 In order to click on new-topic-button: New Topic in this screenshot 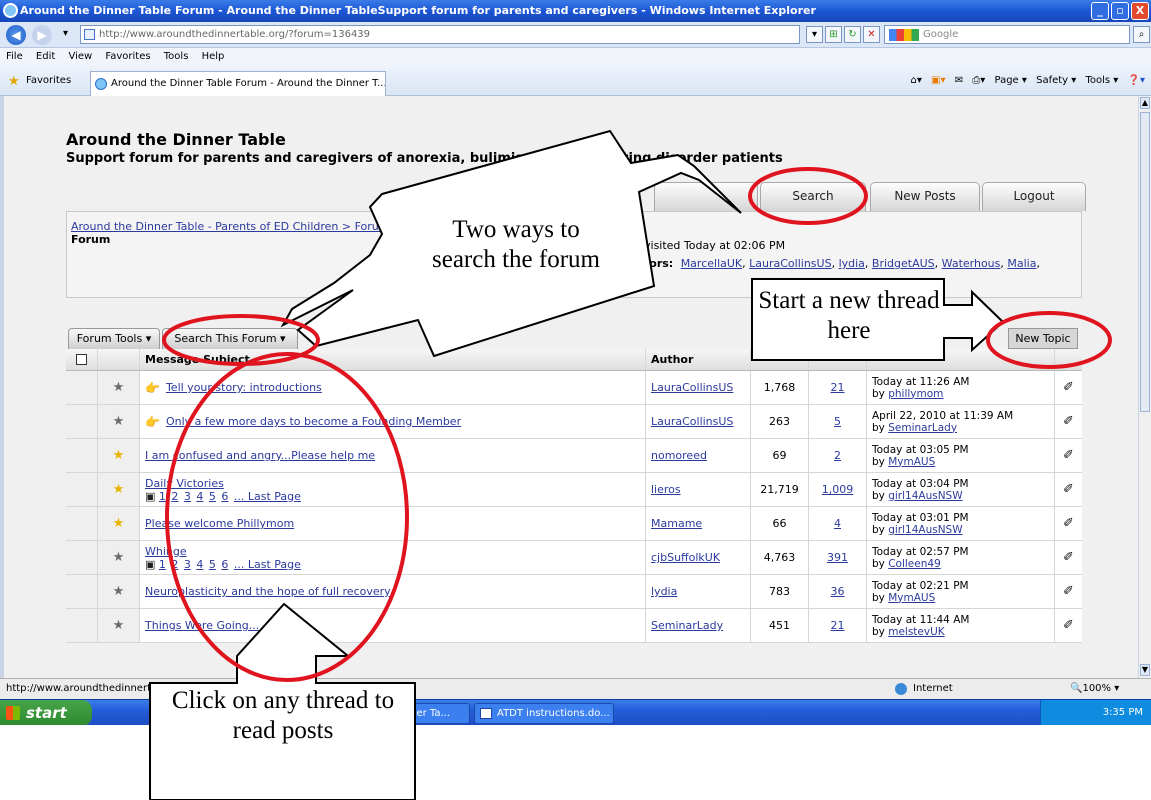, I will do `click(1043, 338)`.